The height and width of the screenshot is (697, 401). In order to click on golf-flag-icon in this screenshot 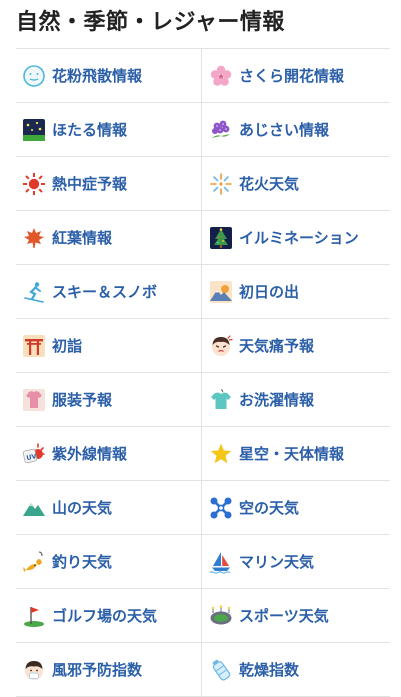, I will do `click(34, 616)`.